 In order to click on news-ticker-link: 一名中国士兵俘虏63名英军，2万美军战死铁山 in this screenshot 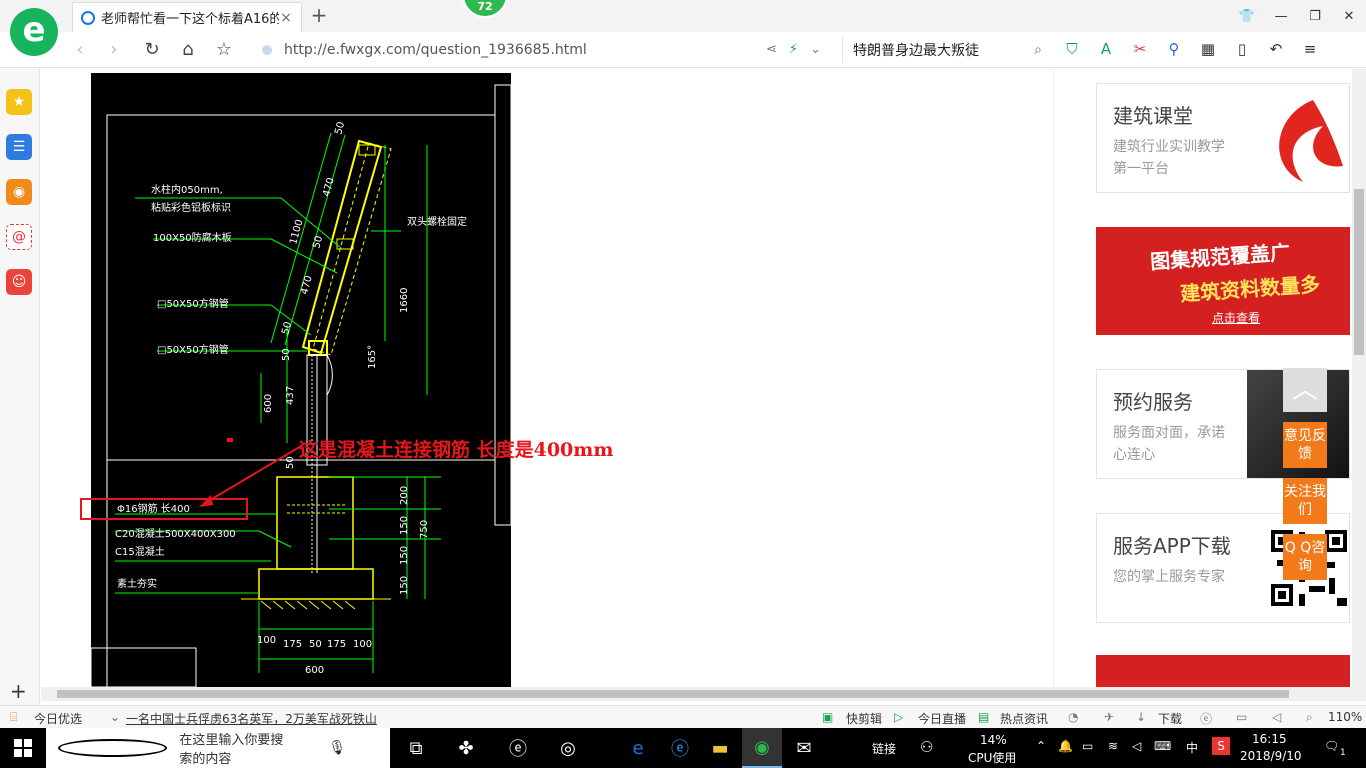, I will do `click(251, 718)`.